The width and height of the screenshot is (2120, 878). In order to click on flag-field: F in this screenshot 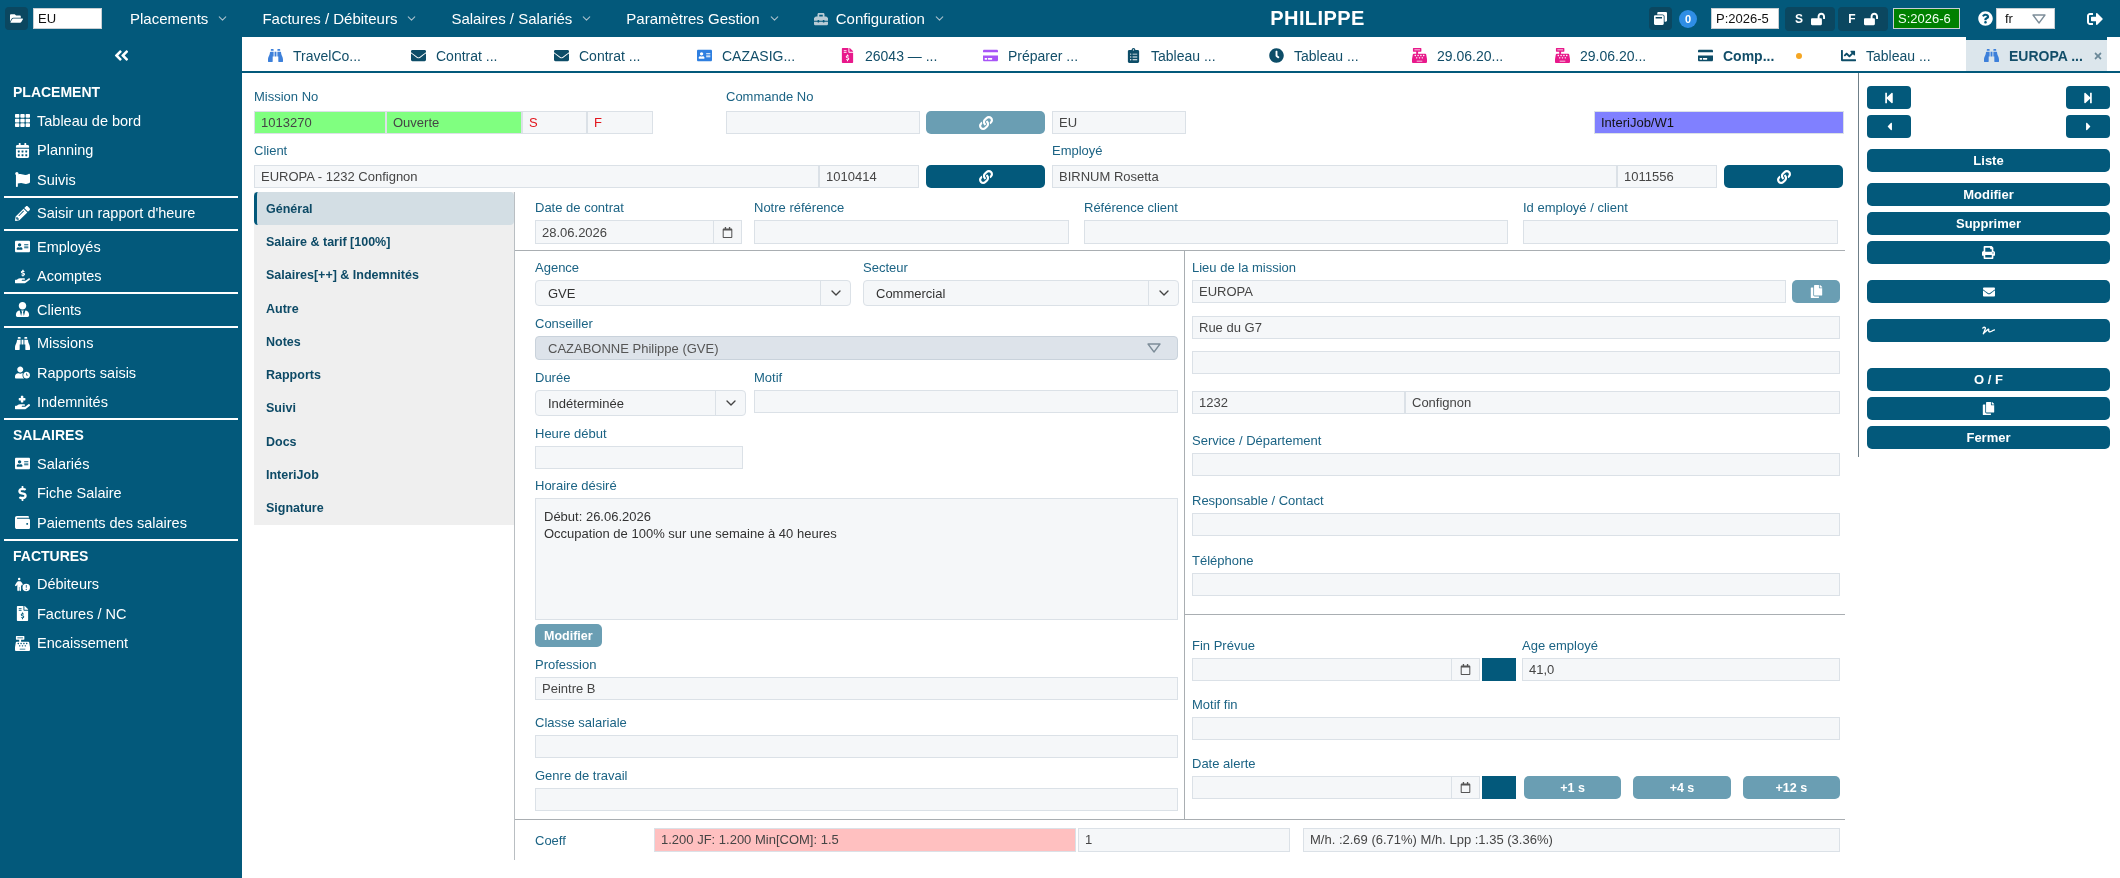, I will do `click(620, 122)`.